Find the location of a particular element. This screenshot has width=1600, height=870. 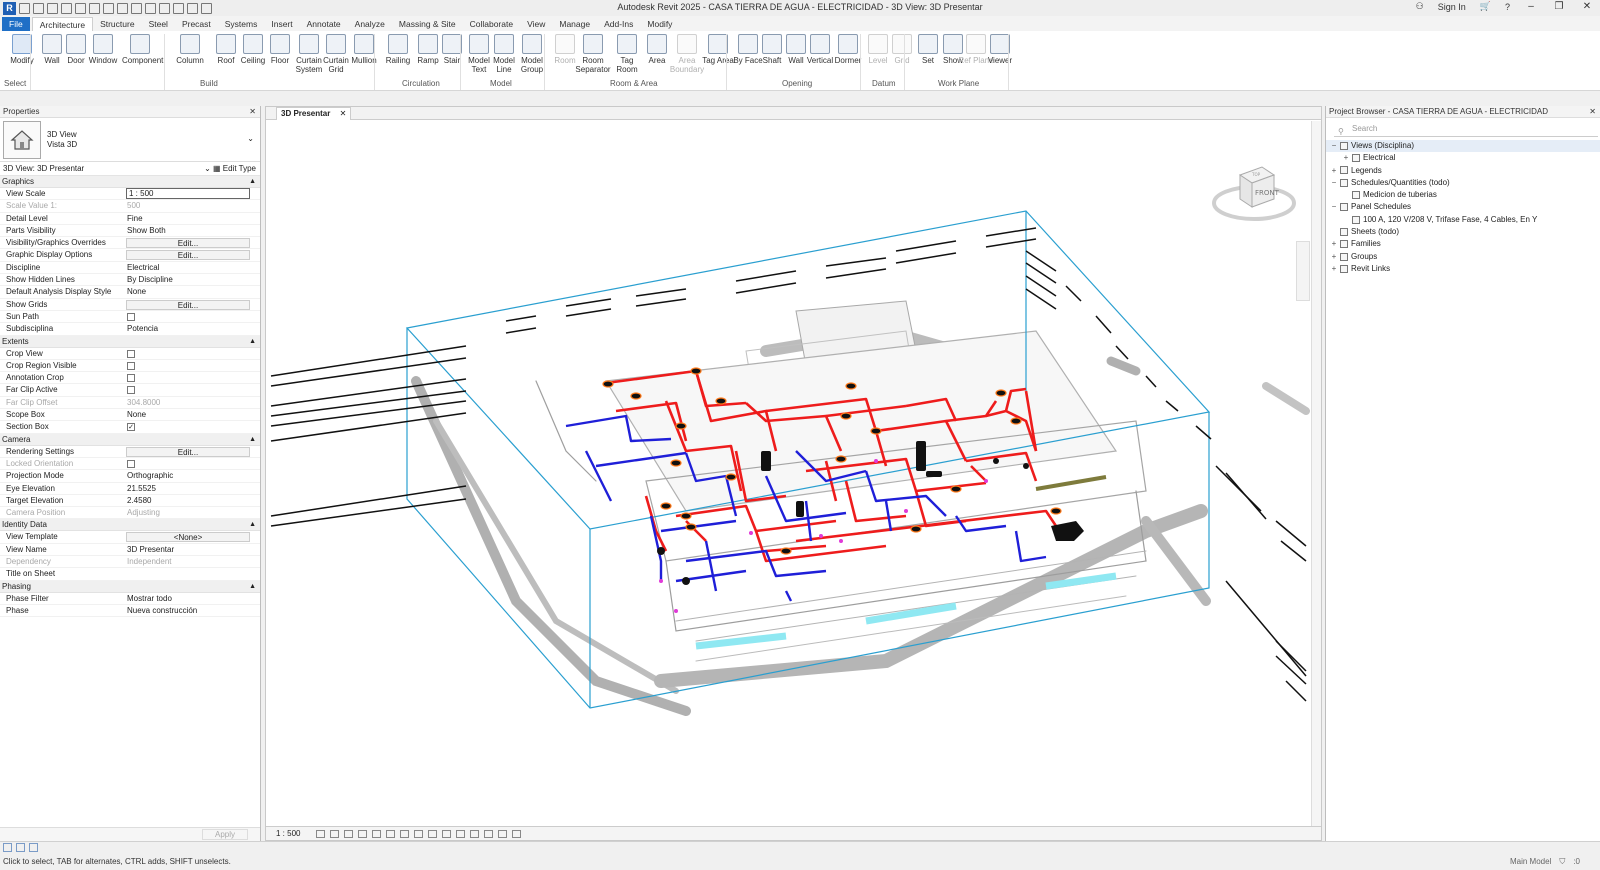

browser-item: + Groups is located at coordinates (1463, 257).